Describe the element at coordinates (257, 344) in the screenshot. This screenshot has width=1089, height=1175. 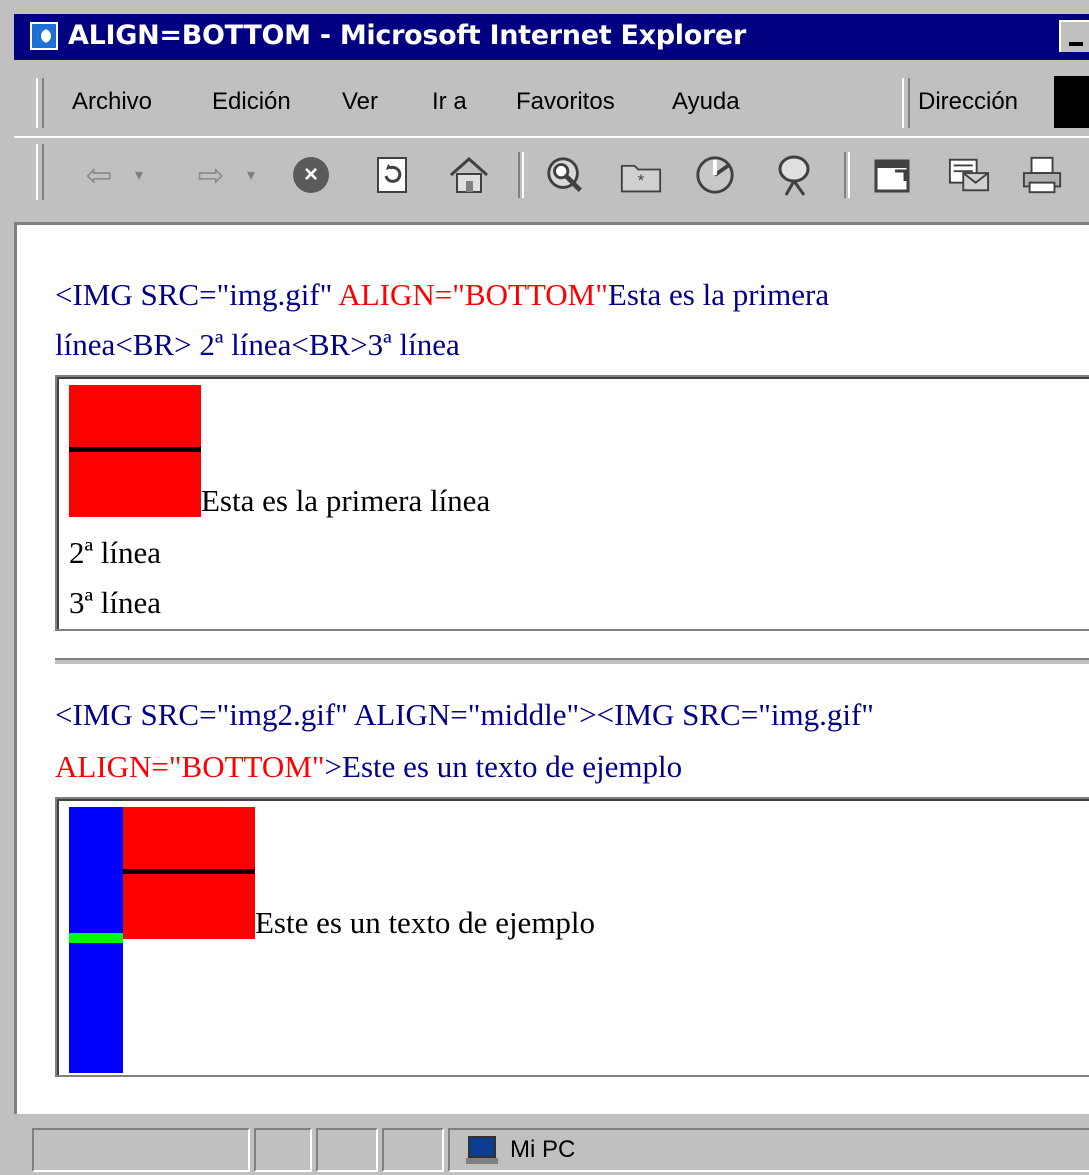
I see `example1-code-line2: línea<BR> 2ª línea<BR>3ª línea` at that location.